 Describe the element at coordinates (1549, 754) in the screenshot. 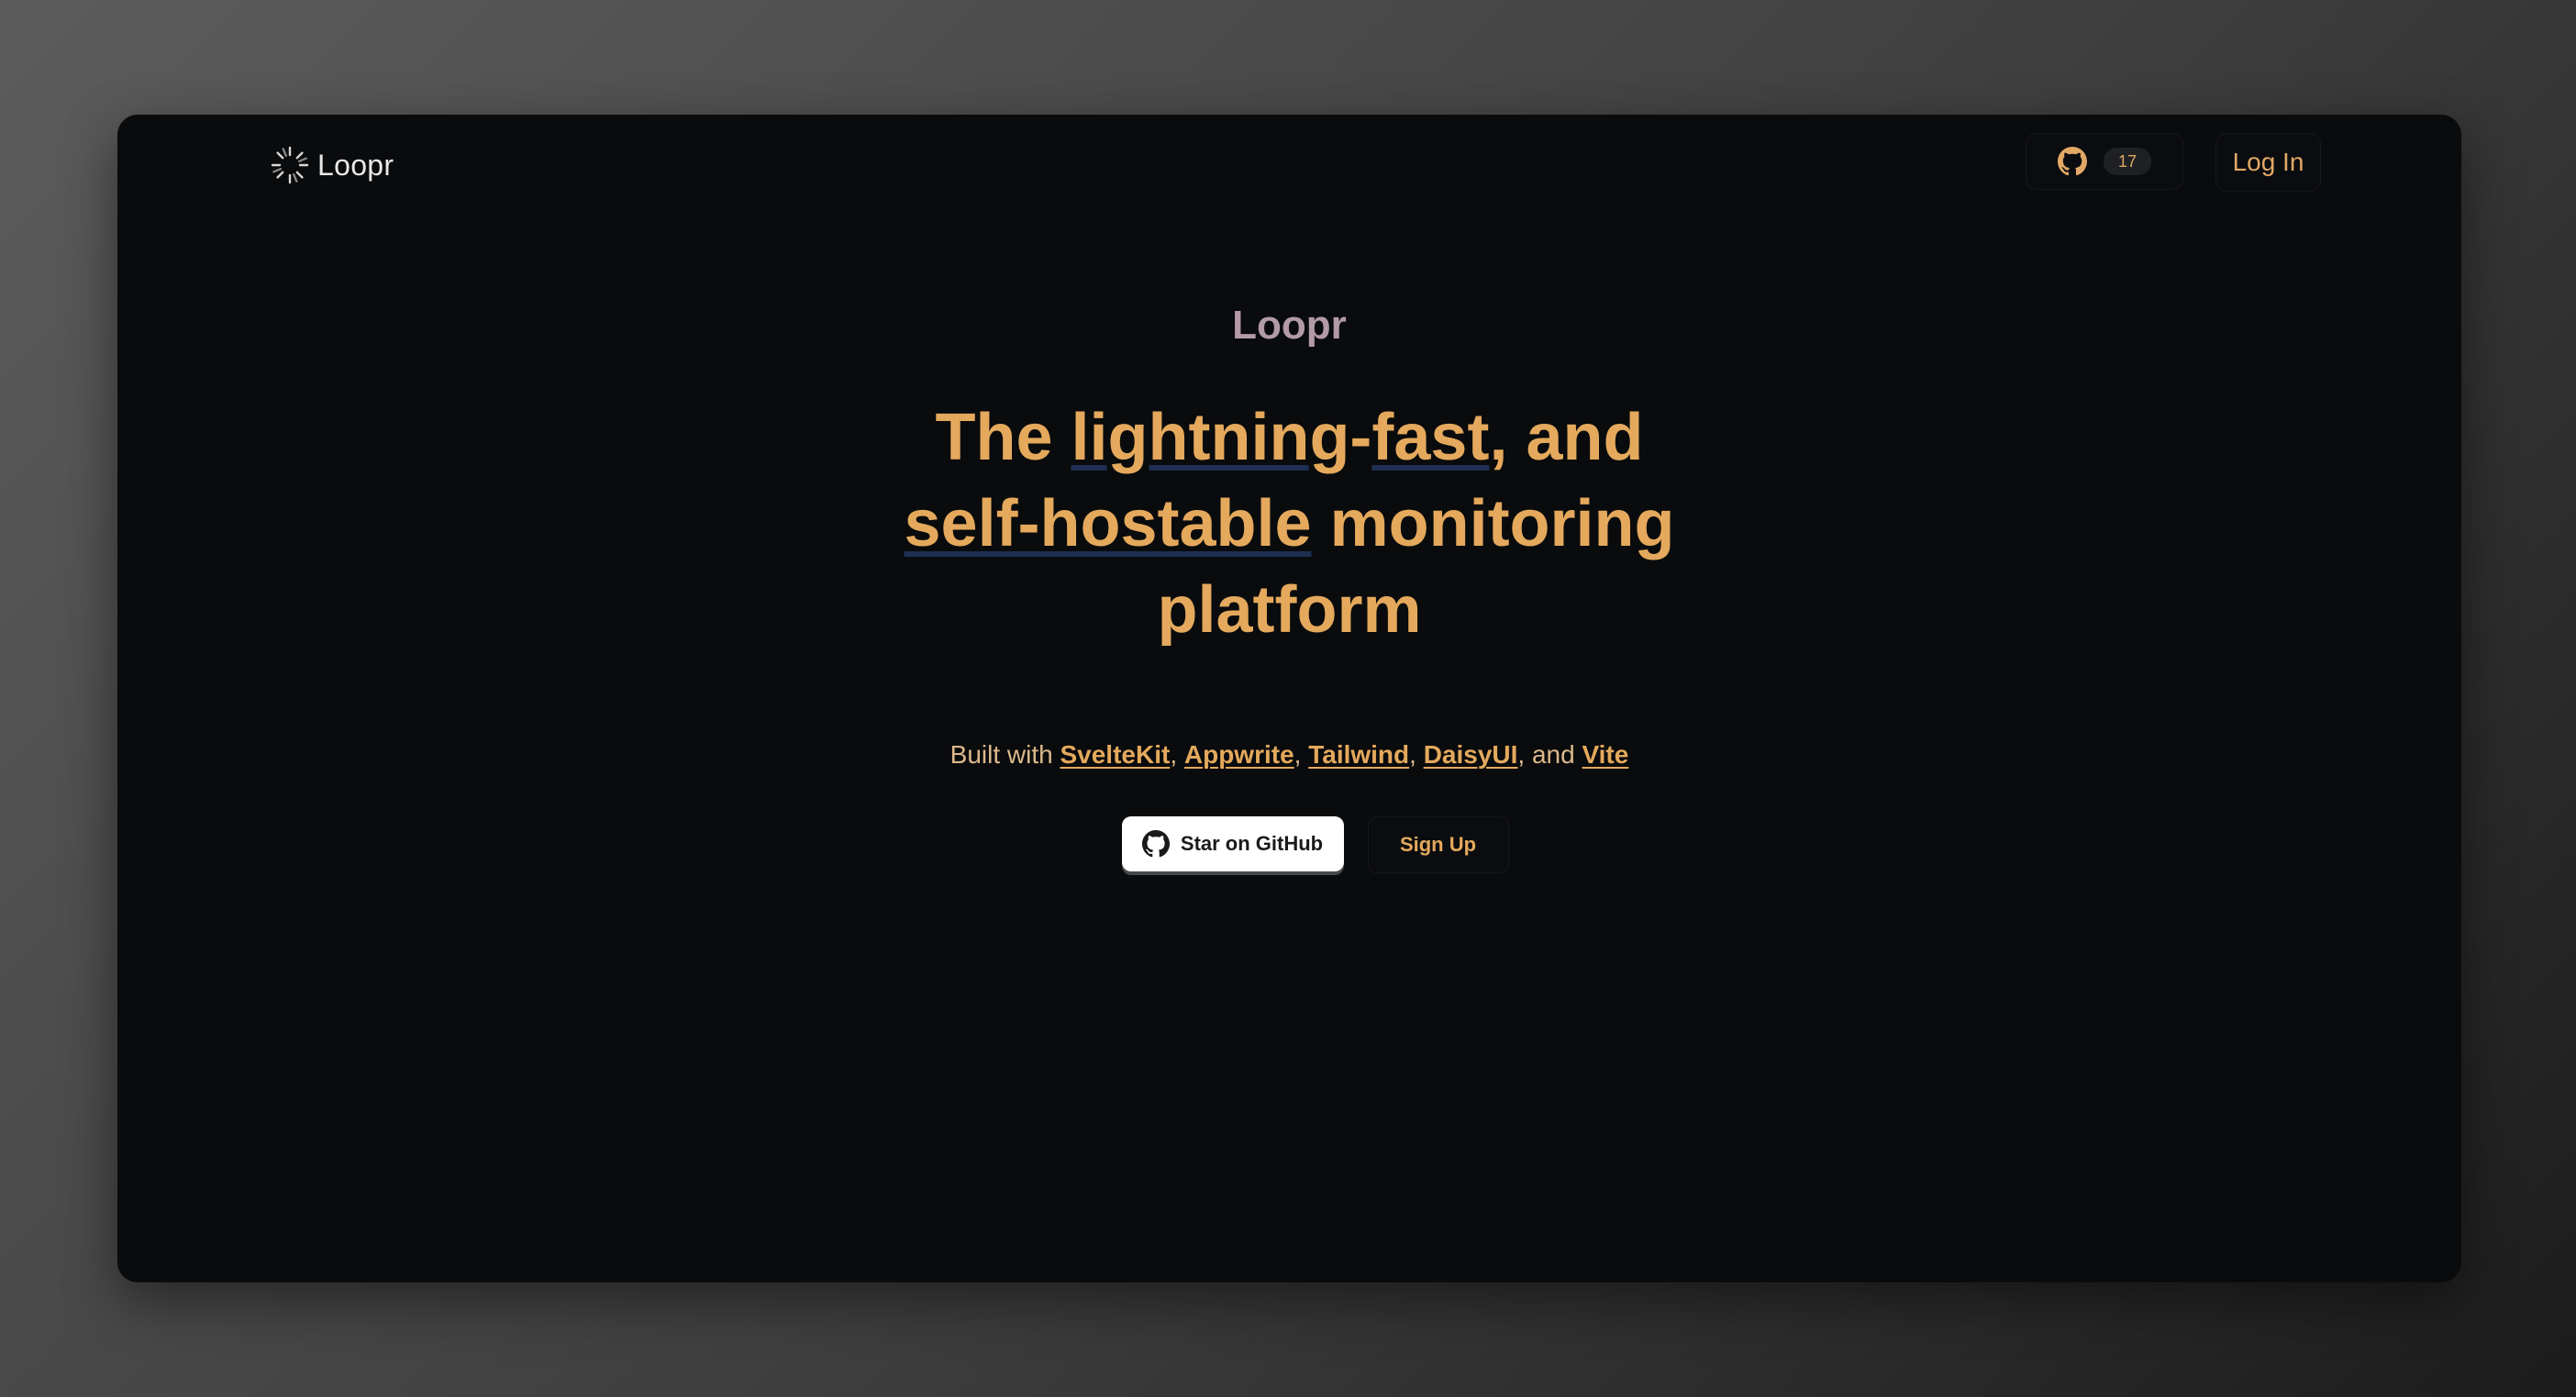

I see `built-with-sep: , and` at that location.